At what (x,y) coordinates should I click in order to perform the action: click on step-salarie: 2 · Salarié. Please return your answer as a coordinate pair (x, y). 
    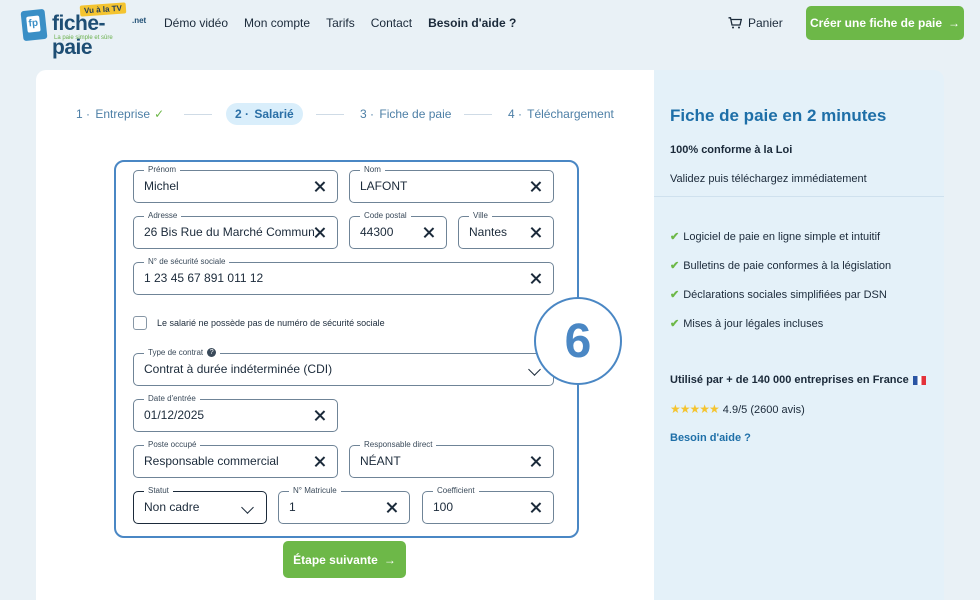
    Looking at the image, I should click on (264, 114).